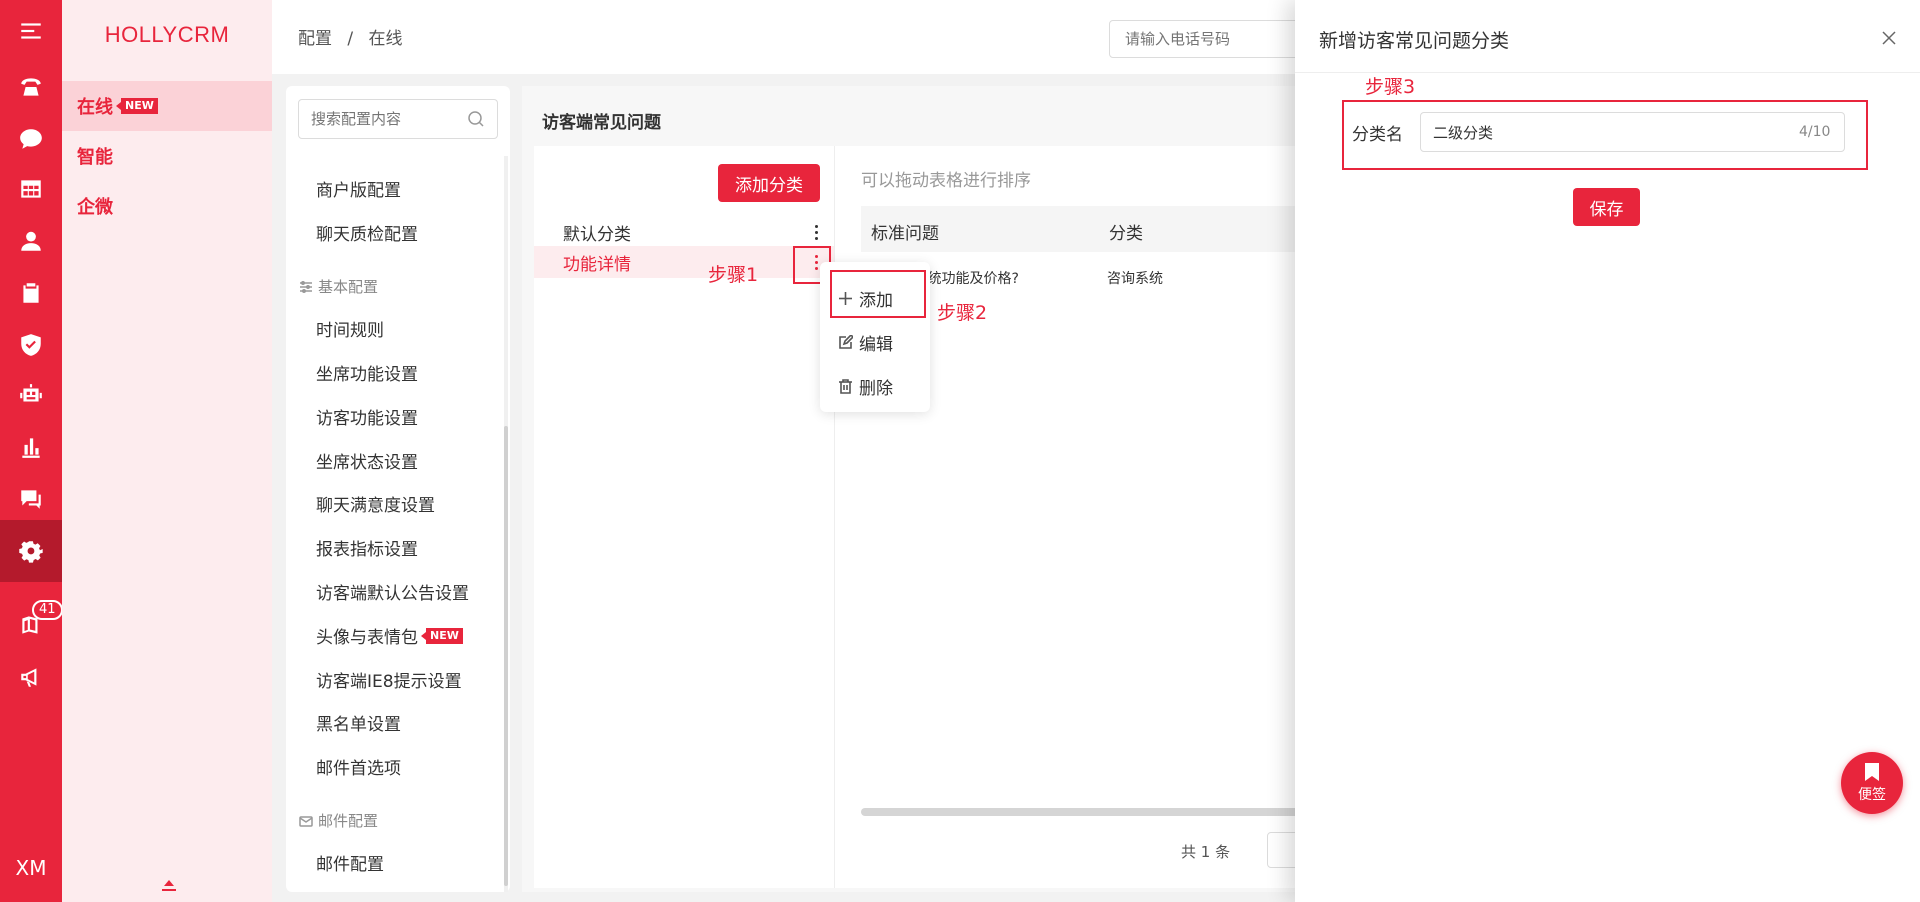  I want to click on drawer-title: 新增访客常见问题分类, so click(1414, 41).